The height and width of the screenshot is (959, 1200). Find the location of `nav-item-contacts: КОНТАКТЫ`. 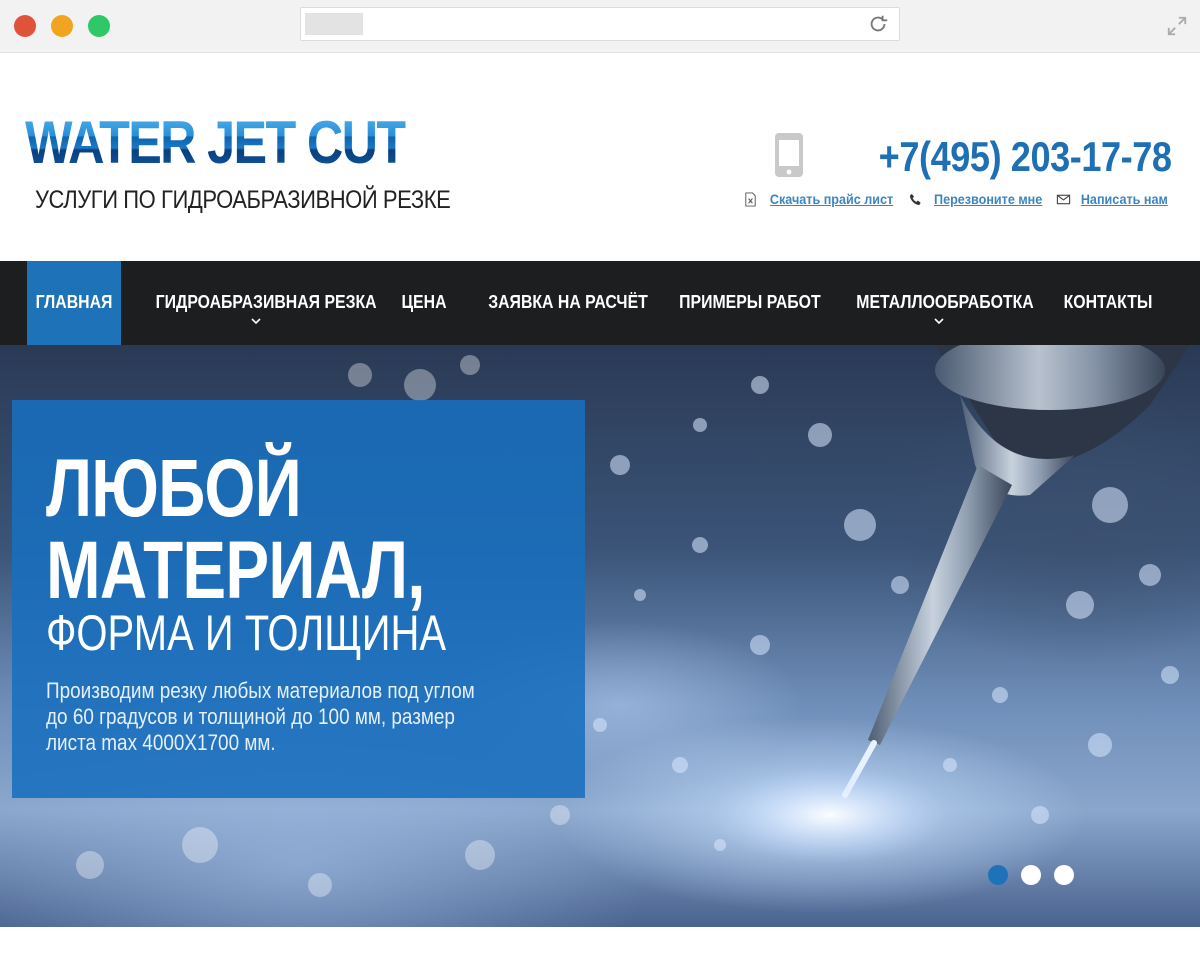

nav-item-contacts: КОНТАКТЫ is located at coordinates (1108, 303).